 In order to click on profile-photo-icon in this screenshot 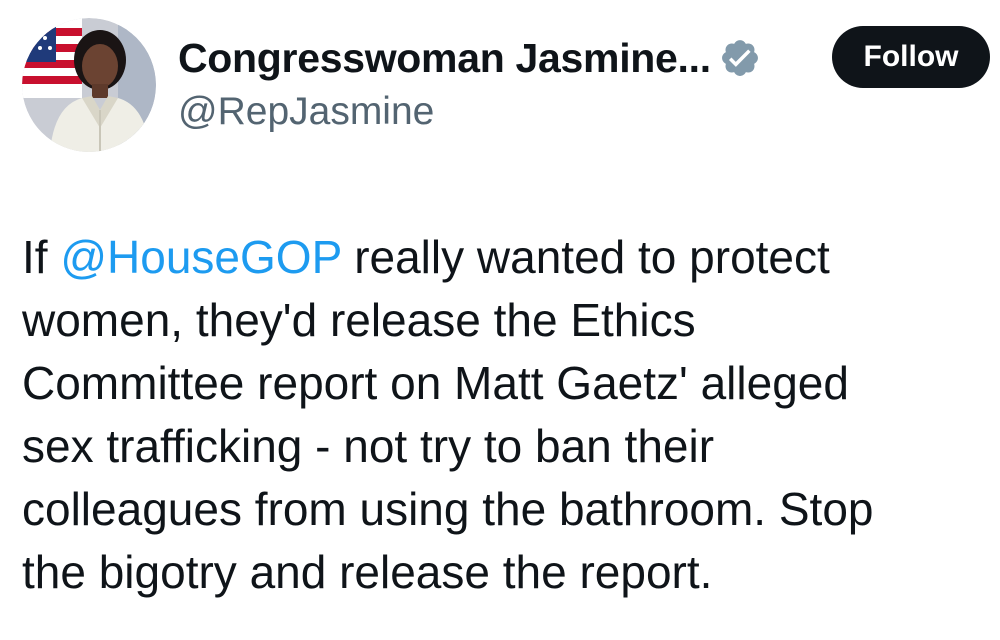, I will do `click(89, 85)`.